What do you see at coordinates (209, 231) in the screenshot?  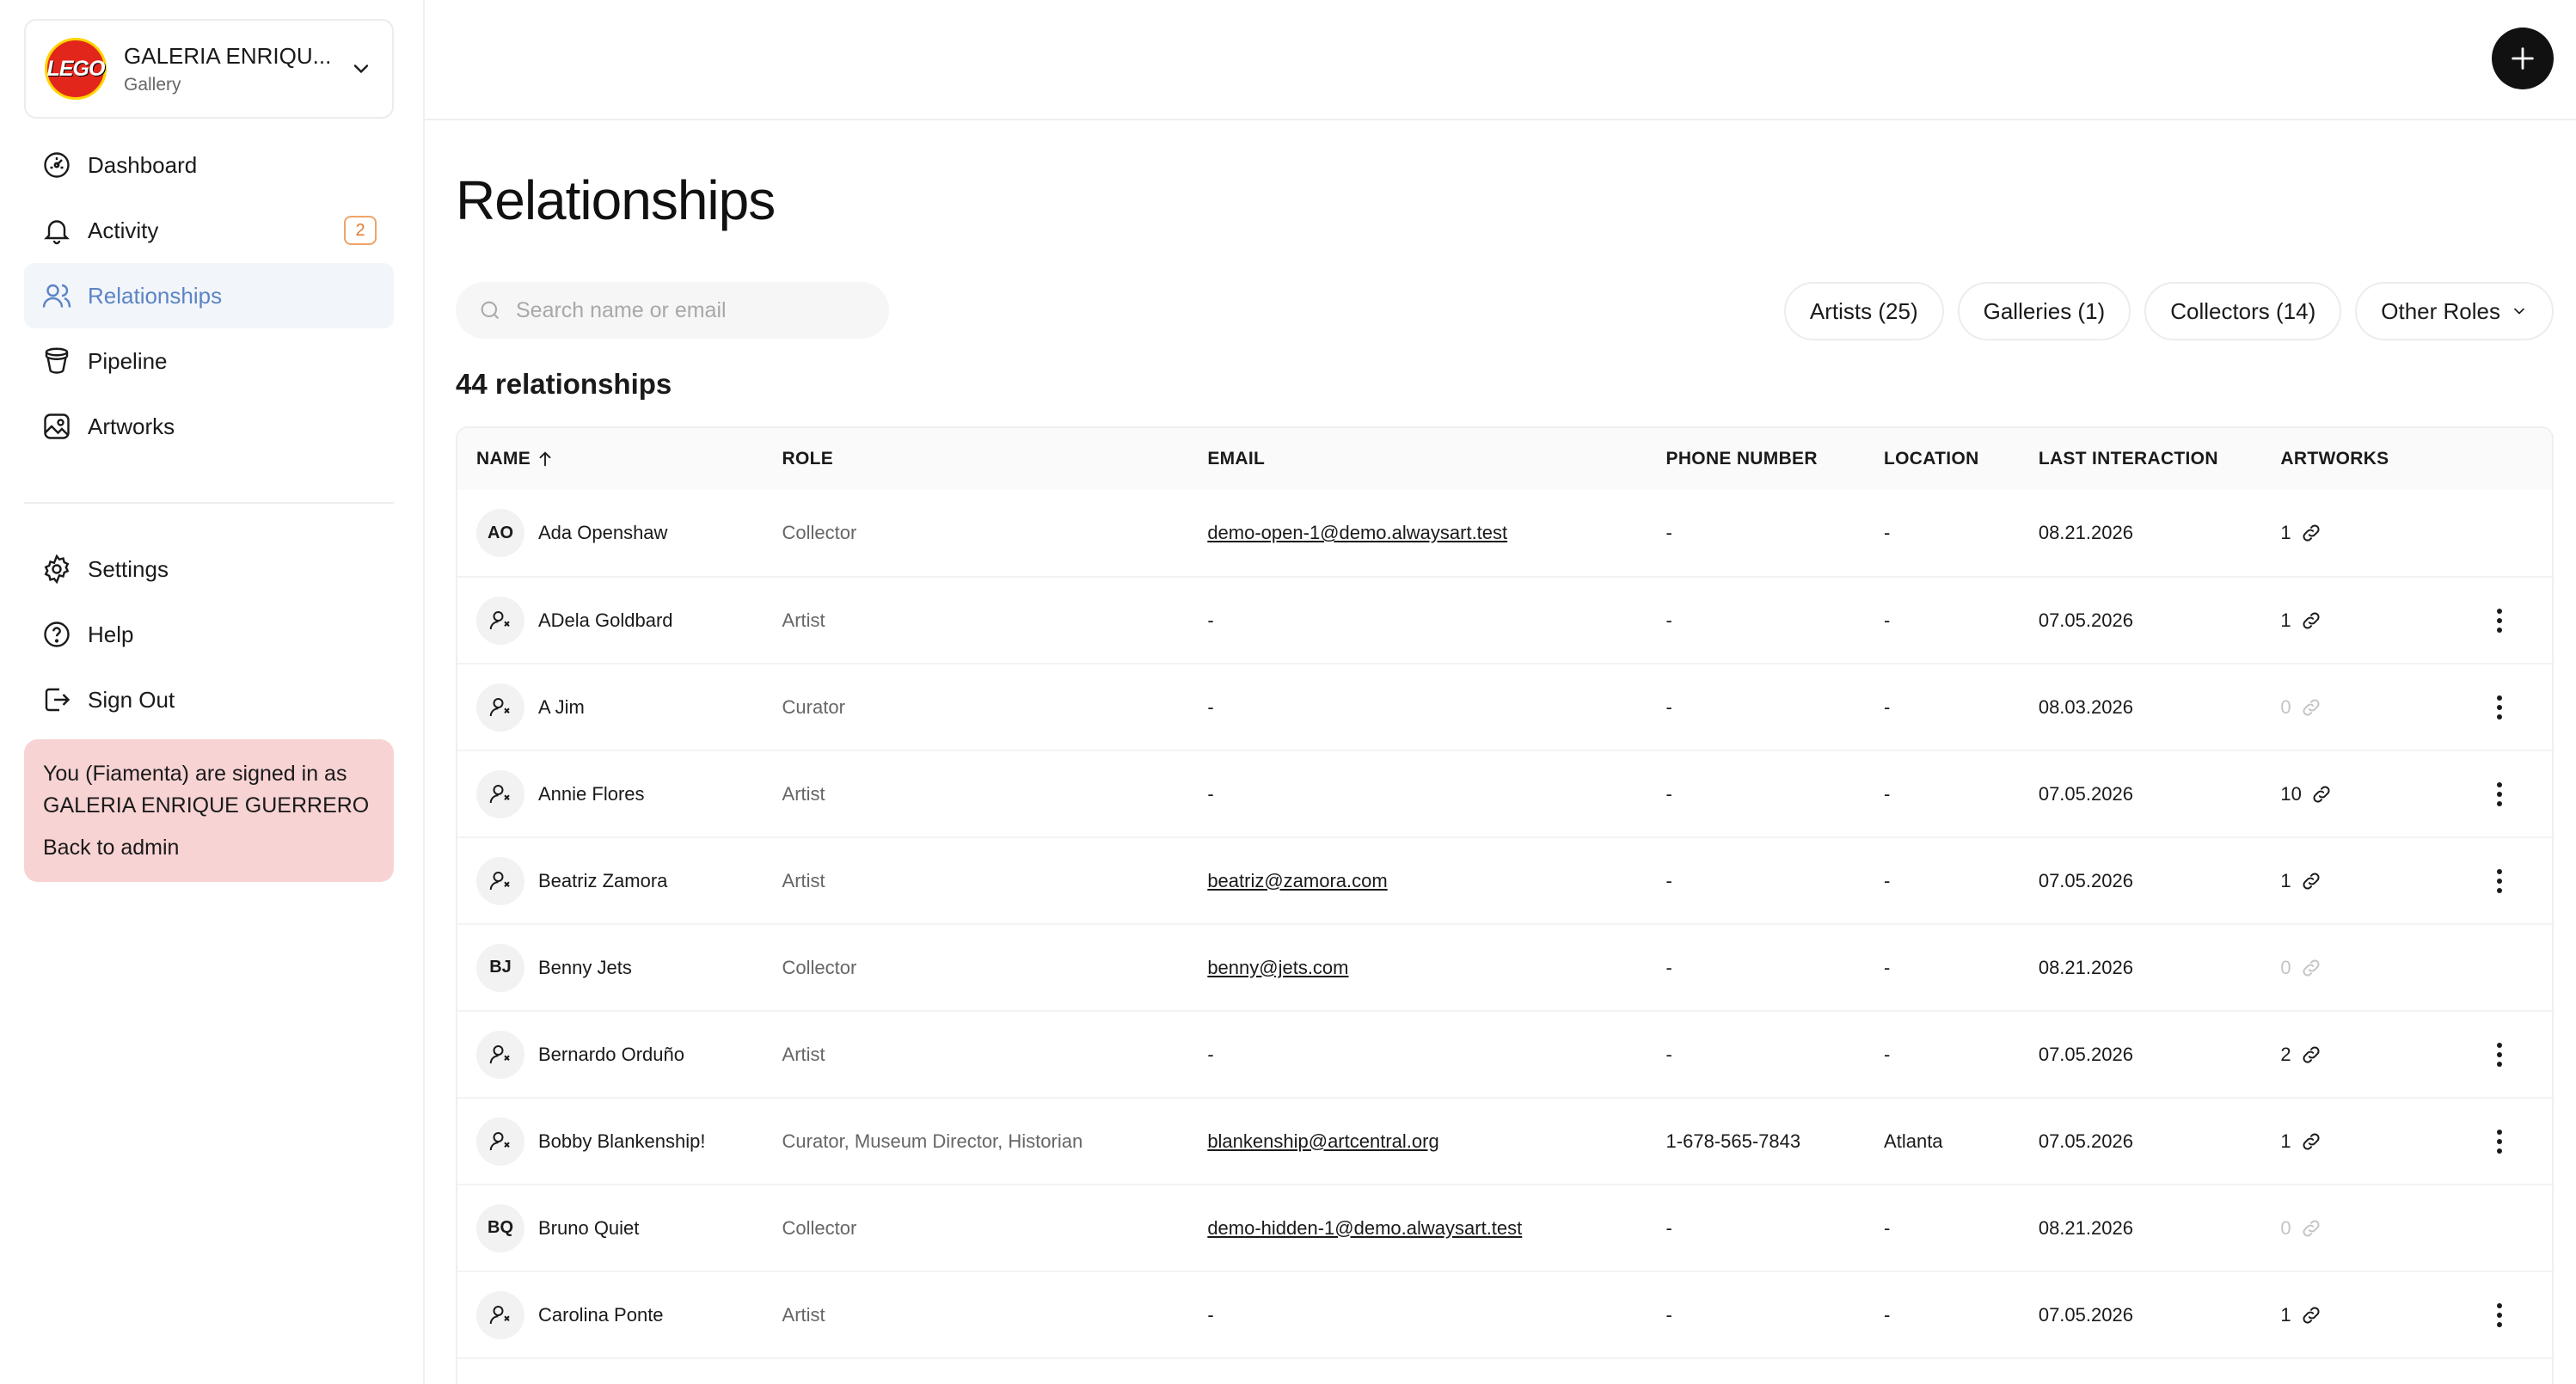 I see `nav-activity: Activity 2` at bounding box center [209, 231].